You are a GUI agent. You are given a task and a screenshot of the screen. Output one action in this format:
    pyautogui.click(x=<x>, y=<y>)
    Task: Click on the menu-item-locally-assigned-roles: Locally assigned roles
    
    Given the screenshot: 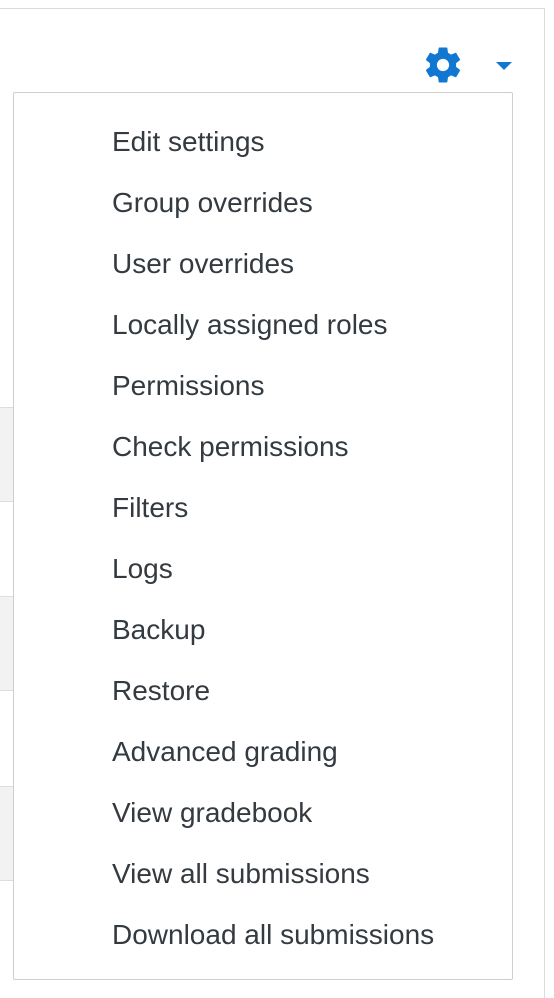 What is the action you would take?
    pyautogui.click(x=263, y=324)
    